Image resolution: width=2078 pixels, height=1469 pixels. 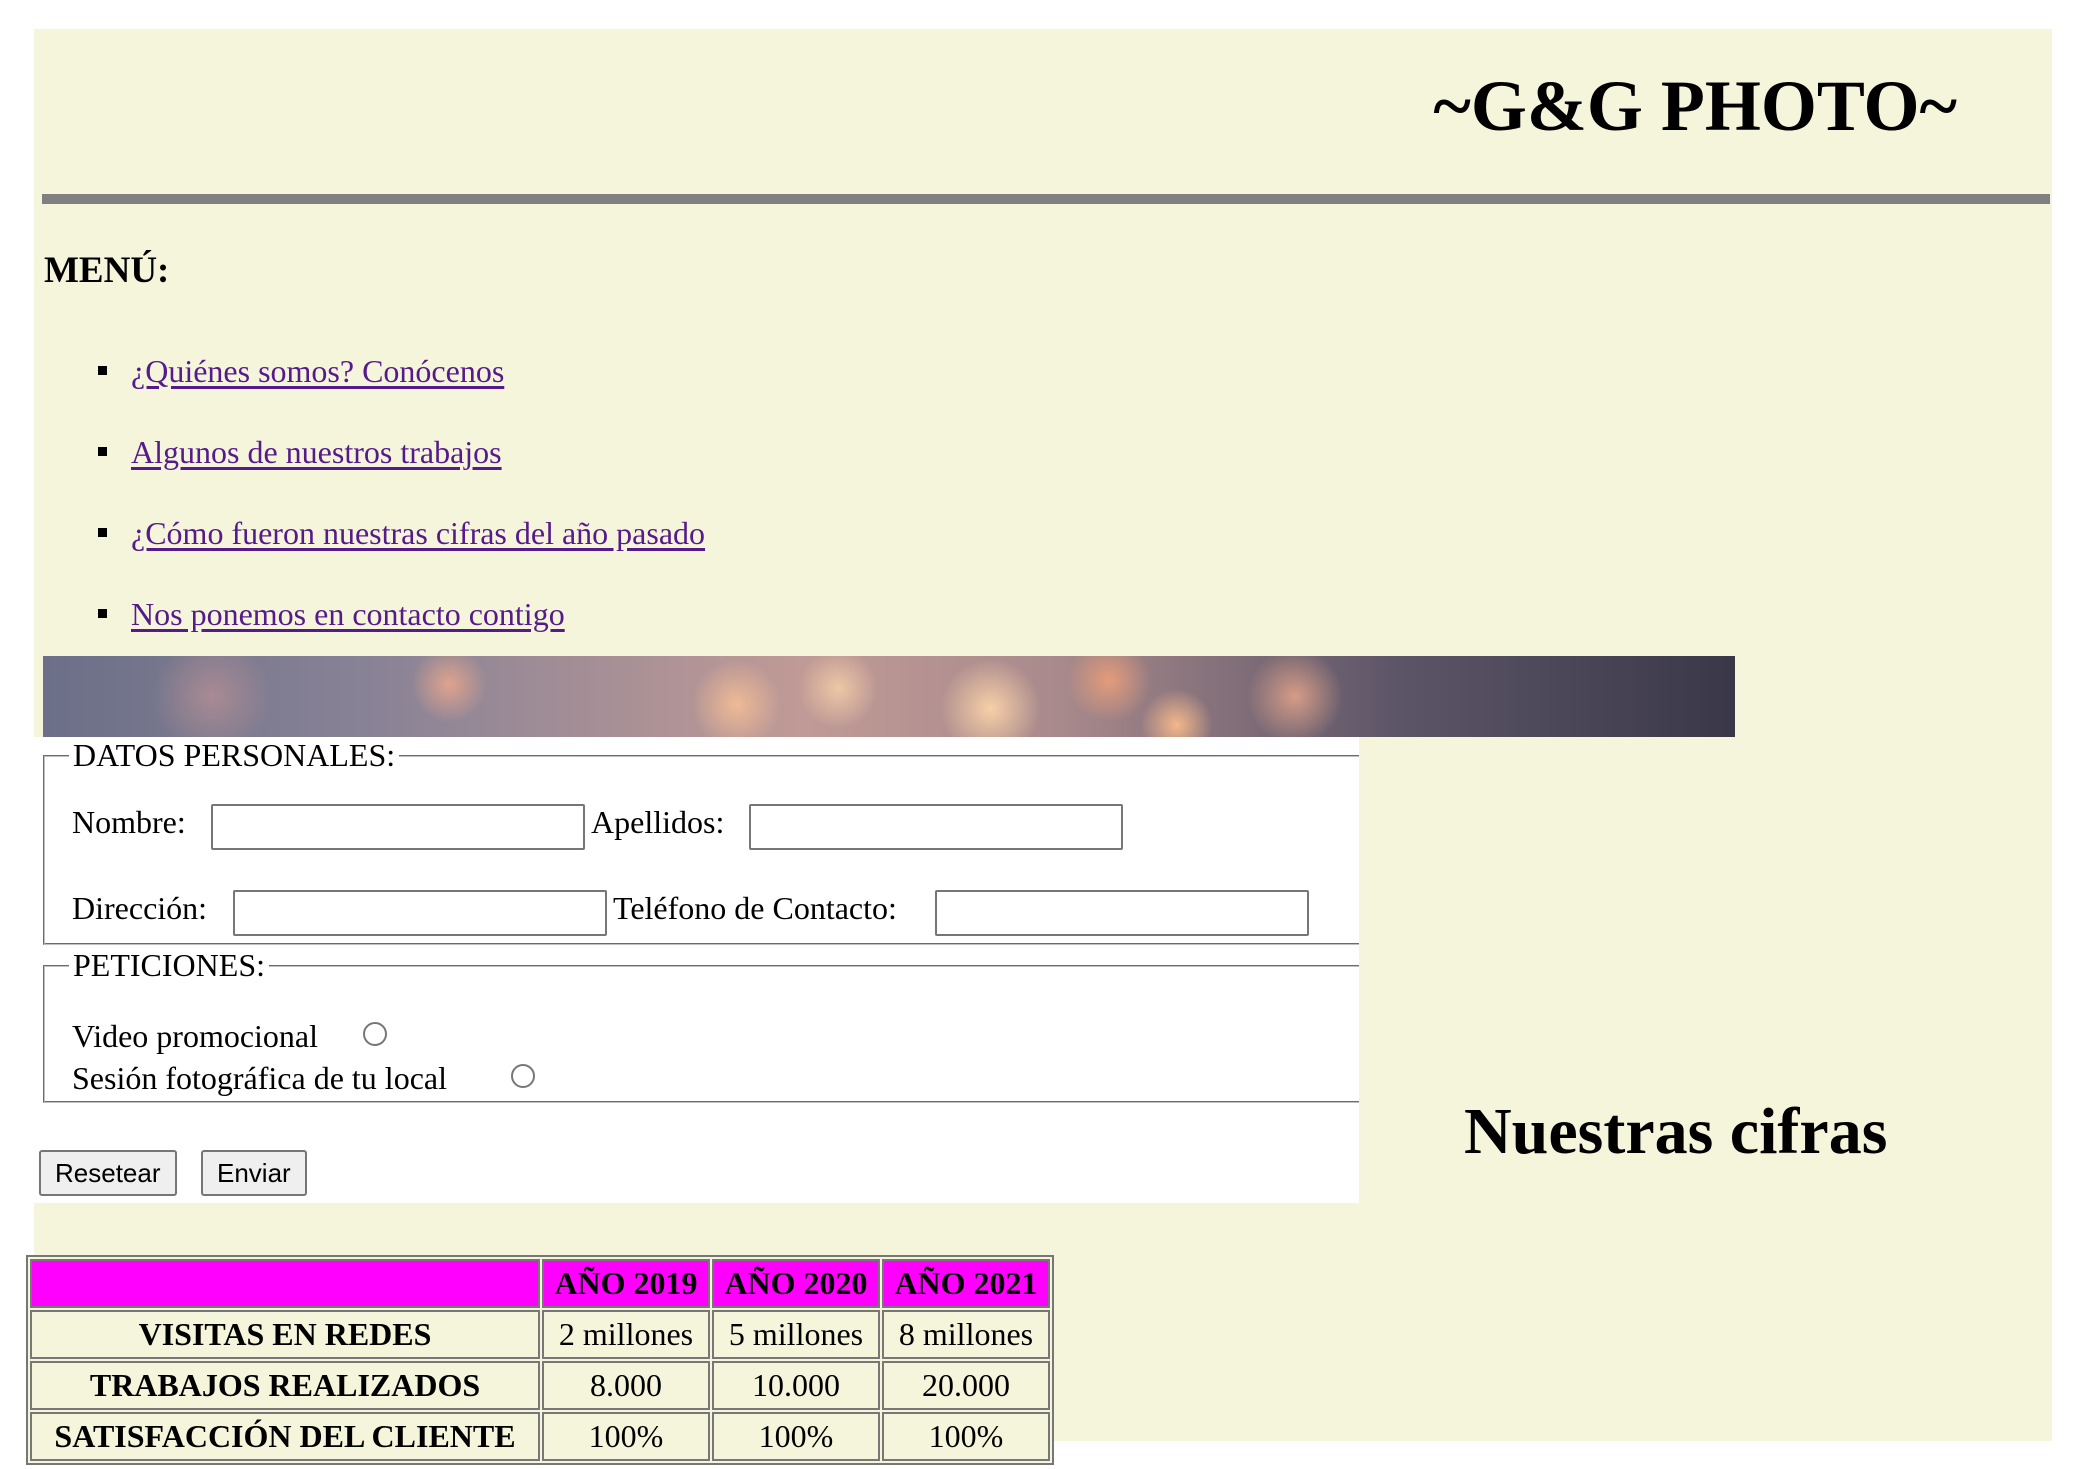 What do you see at coordinates (523, 1076) in the screenshot?
I see `radio-sesion-fotografica` at bounding box center [523, 1076].